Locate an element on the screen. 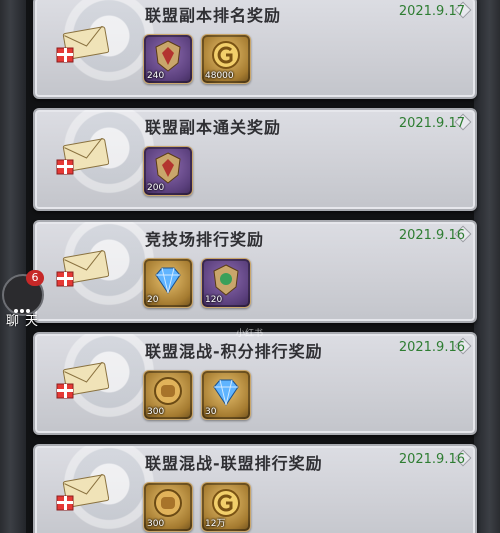 Image resolution: width=500 pixels, height=533 pixels. reward-quantity: 30 is located at coordinates (211, 412).